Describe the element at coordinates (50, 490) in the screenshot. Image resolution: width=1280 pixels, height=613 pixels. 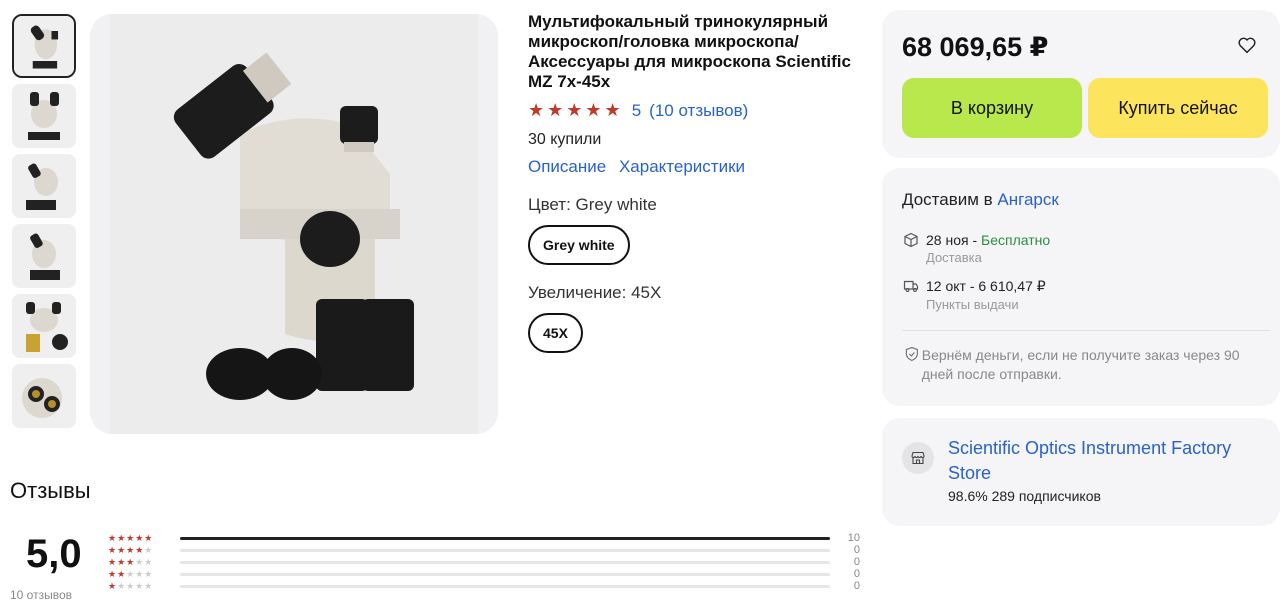
I see `reviews-heading: Отзывы` at that location.